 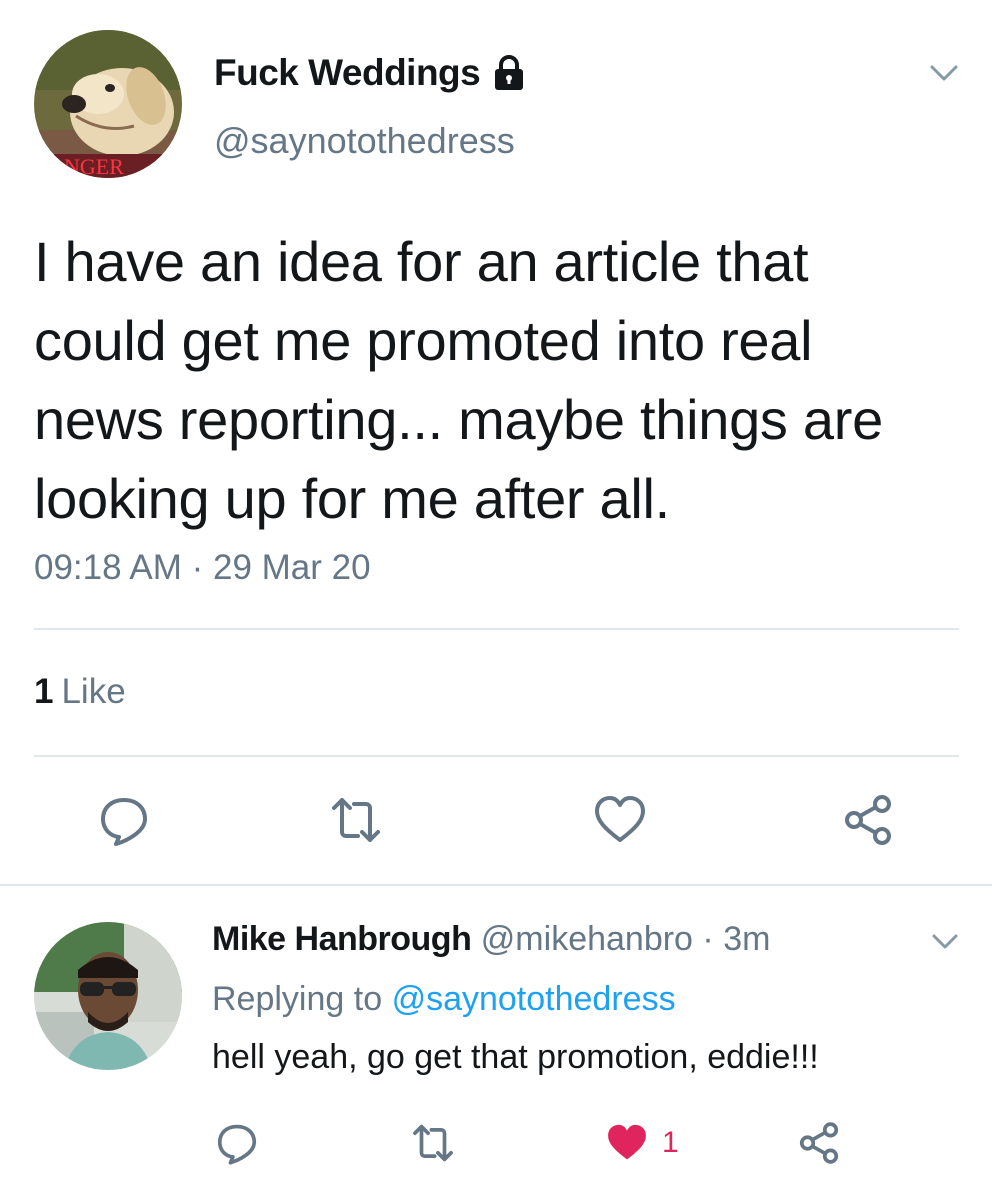 What do you see at coordinates (627, 1142) in the screenshot?
I see `heart-filled-icon` at bounding box center [627, 1142].